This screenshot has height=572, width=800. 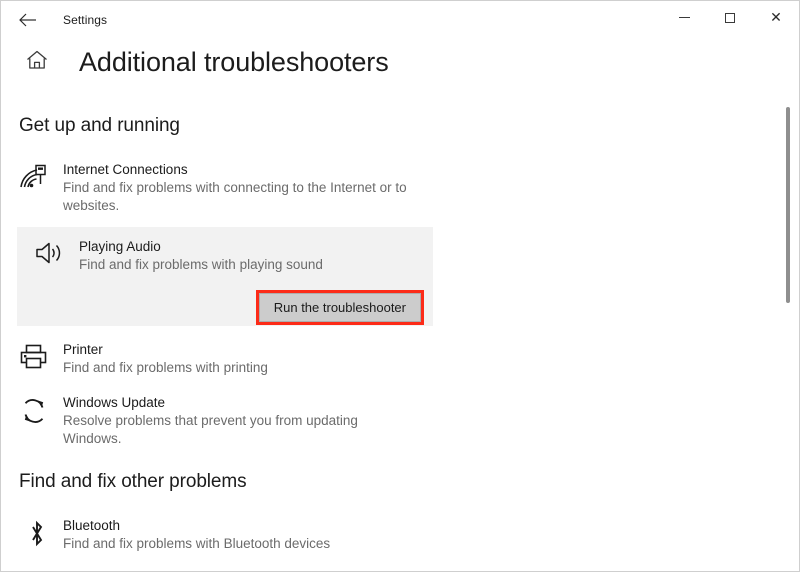 I want to click on back-button, so click(x=28, y=20).